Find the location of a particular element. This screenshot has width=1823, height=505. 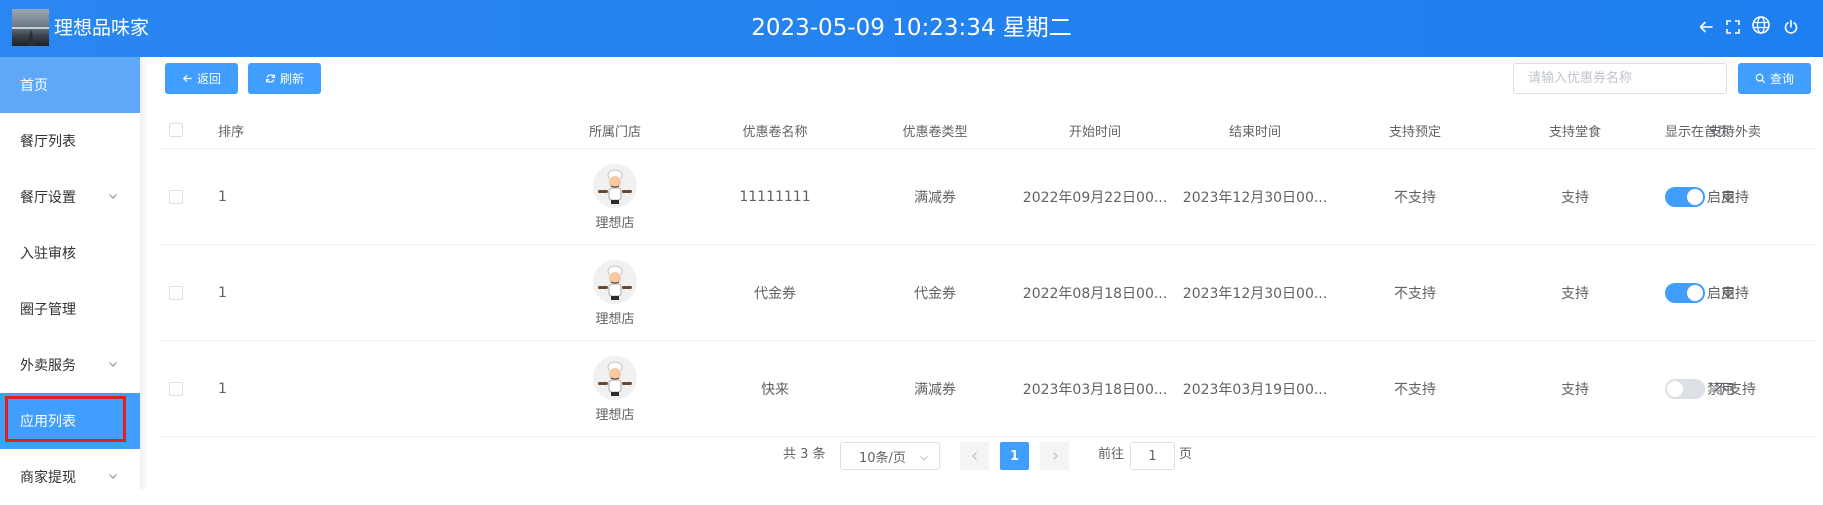

column-header: 优惠卷名称 is located at coordinates (775, 132).